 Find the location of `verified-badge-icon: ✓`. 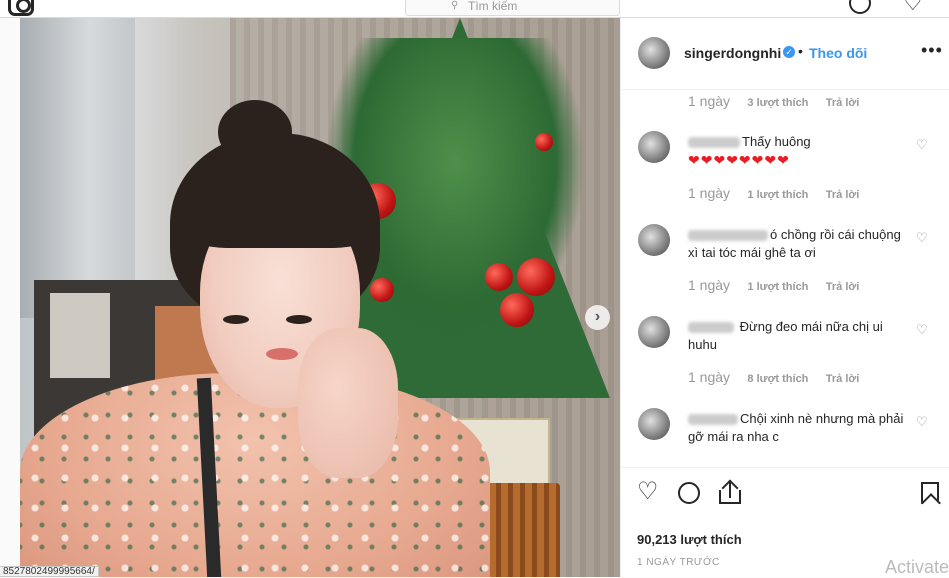

verified-badge-icon: ✓ is located at coordinates (789, 52).